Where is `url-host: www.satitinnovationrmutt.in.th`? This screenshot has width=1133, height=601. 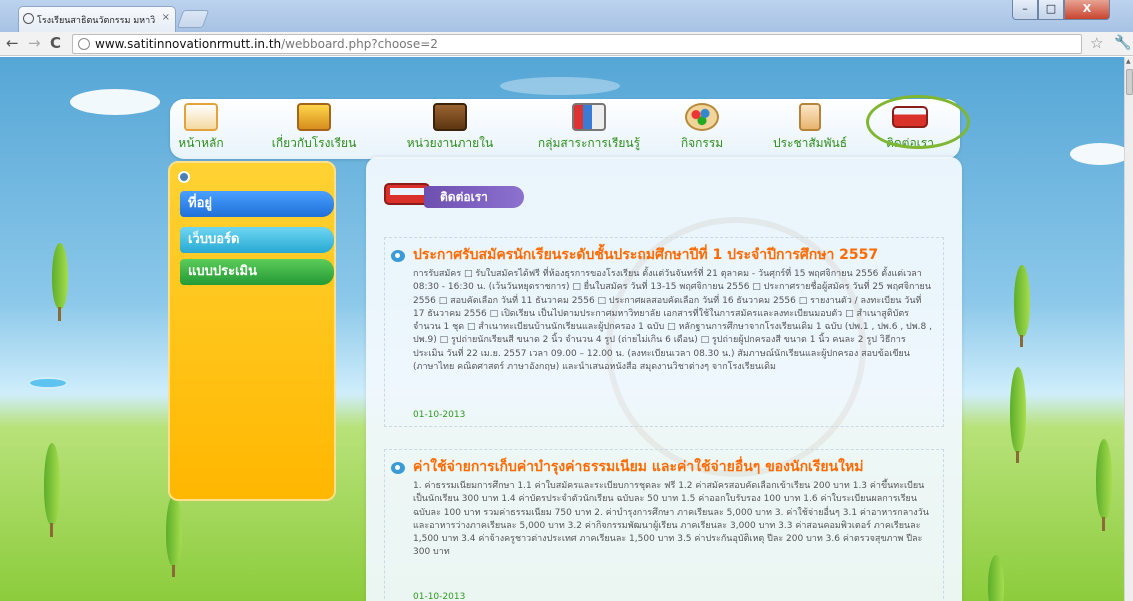 url-host: www.satitinnovationrmutt.in.th is located at coordinates (188, 44).